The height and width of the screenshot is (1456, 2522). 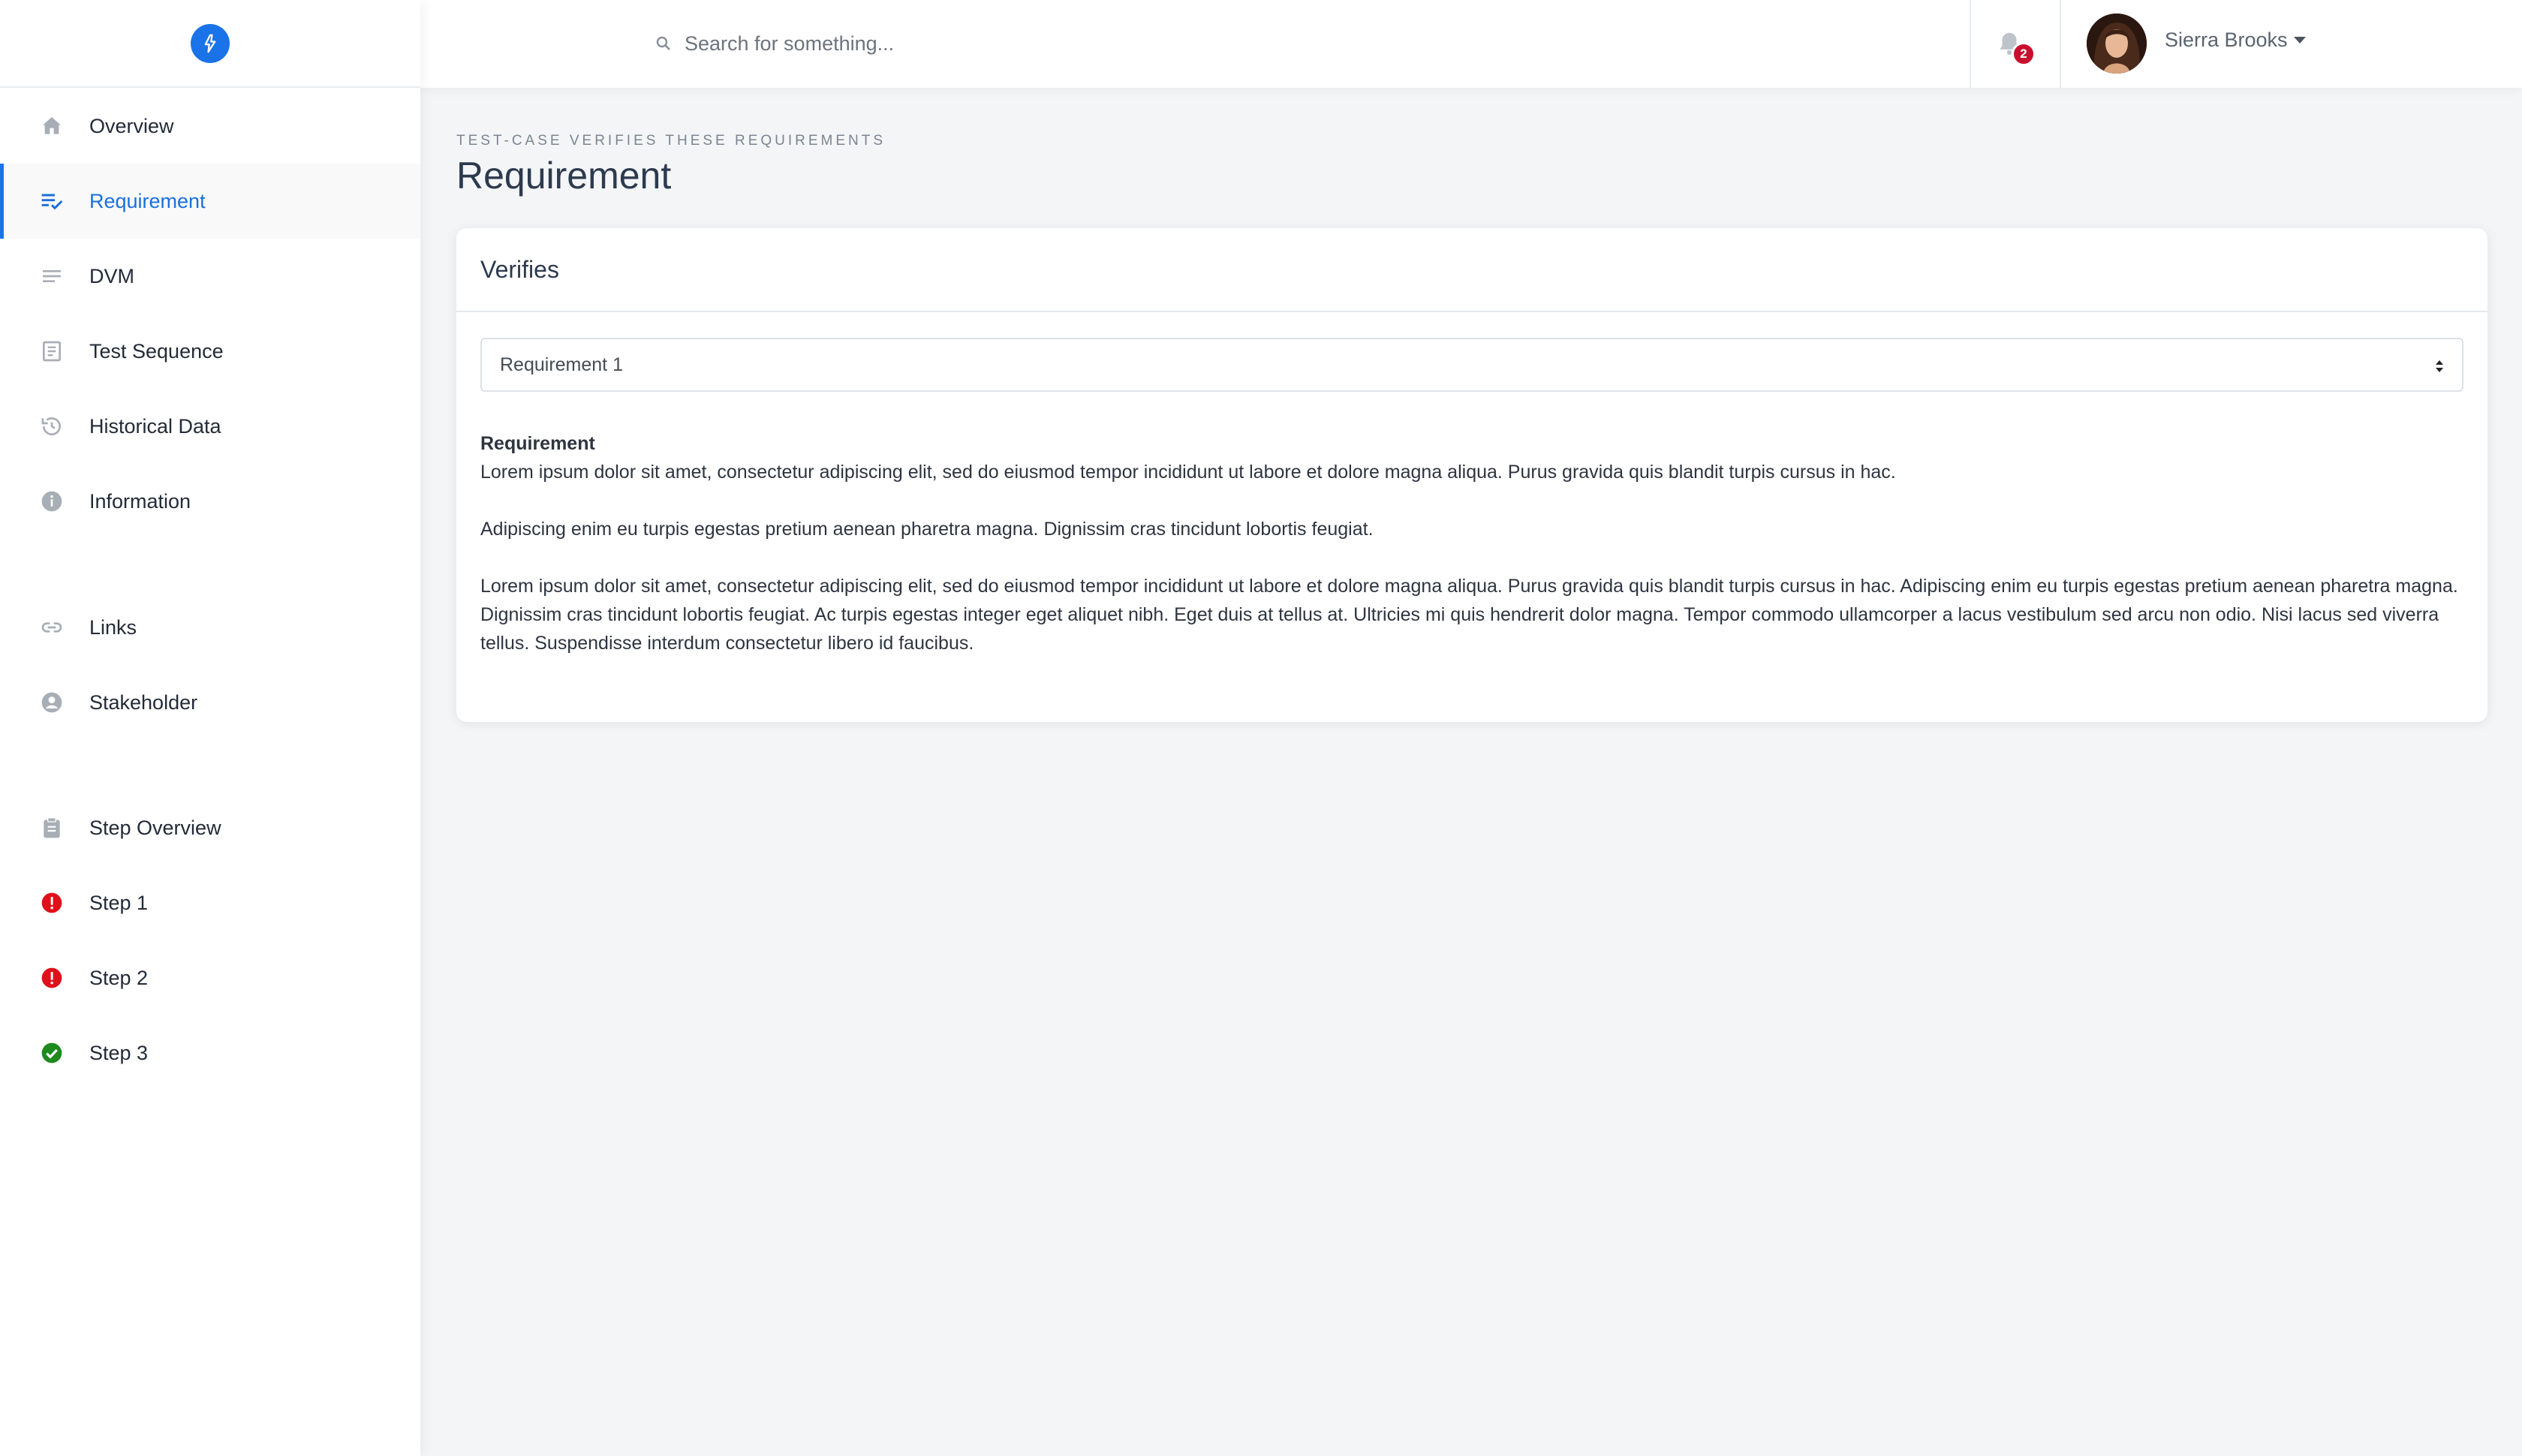 What do you see at coordinates (111, 275) in the screenshot?
I see `sidebar-item-label: DVM` at bounding box center [111, 275].